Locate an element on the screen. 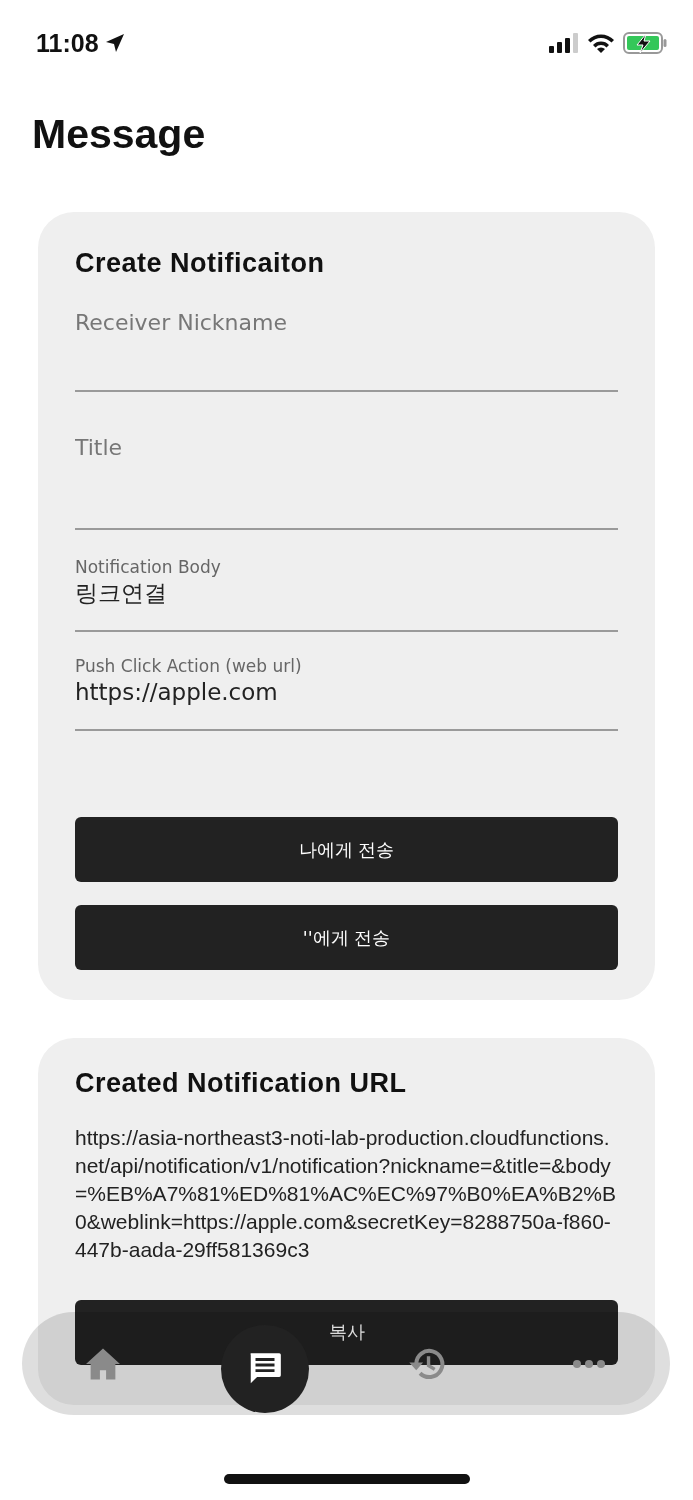 The height and width of the screenshot is (1500, 693). page-title: Message is located at coordinates (119, 134).